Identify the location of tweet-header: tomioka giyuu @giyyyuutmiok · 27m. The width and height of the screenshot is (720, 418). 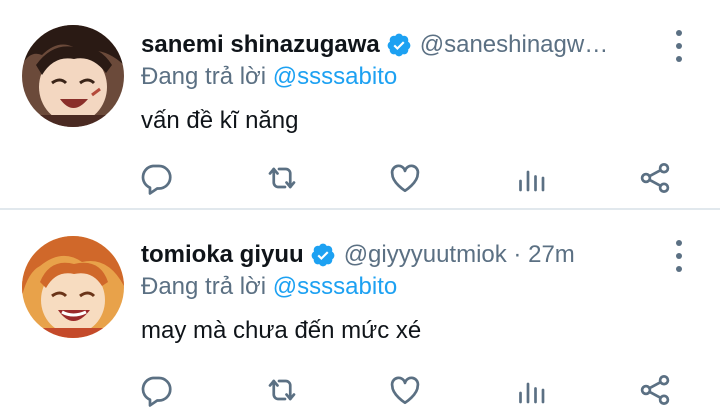
(390, 255).